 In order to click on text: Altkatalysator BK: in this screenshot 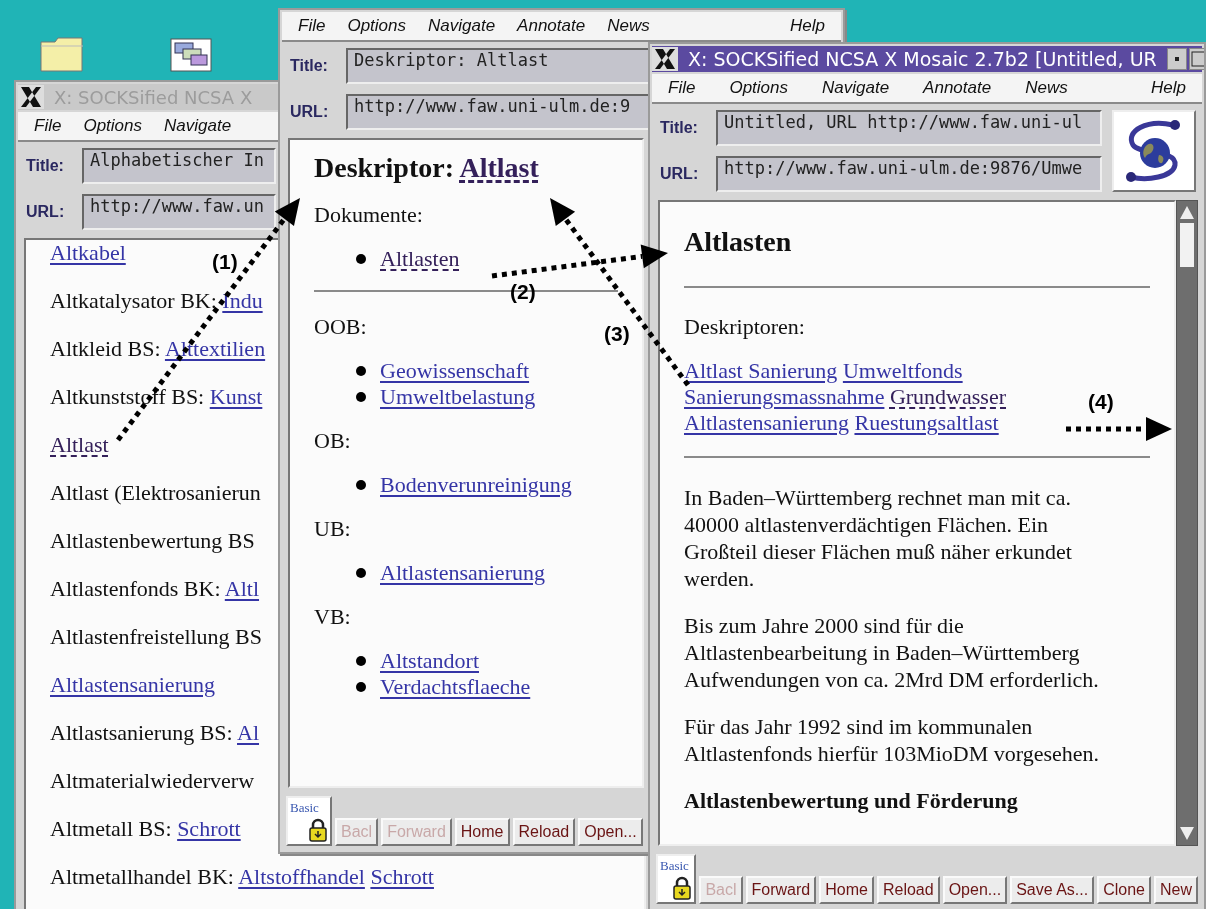, I will do `click(133, 300)`.